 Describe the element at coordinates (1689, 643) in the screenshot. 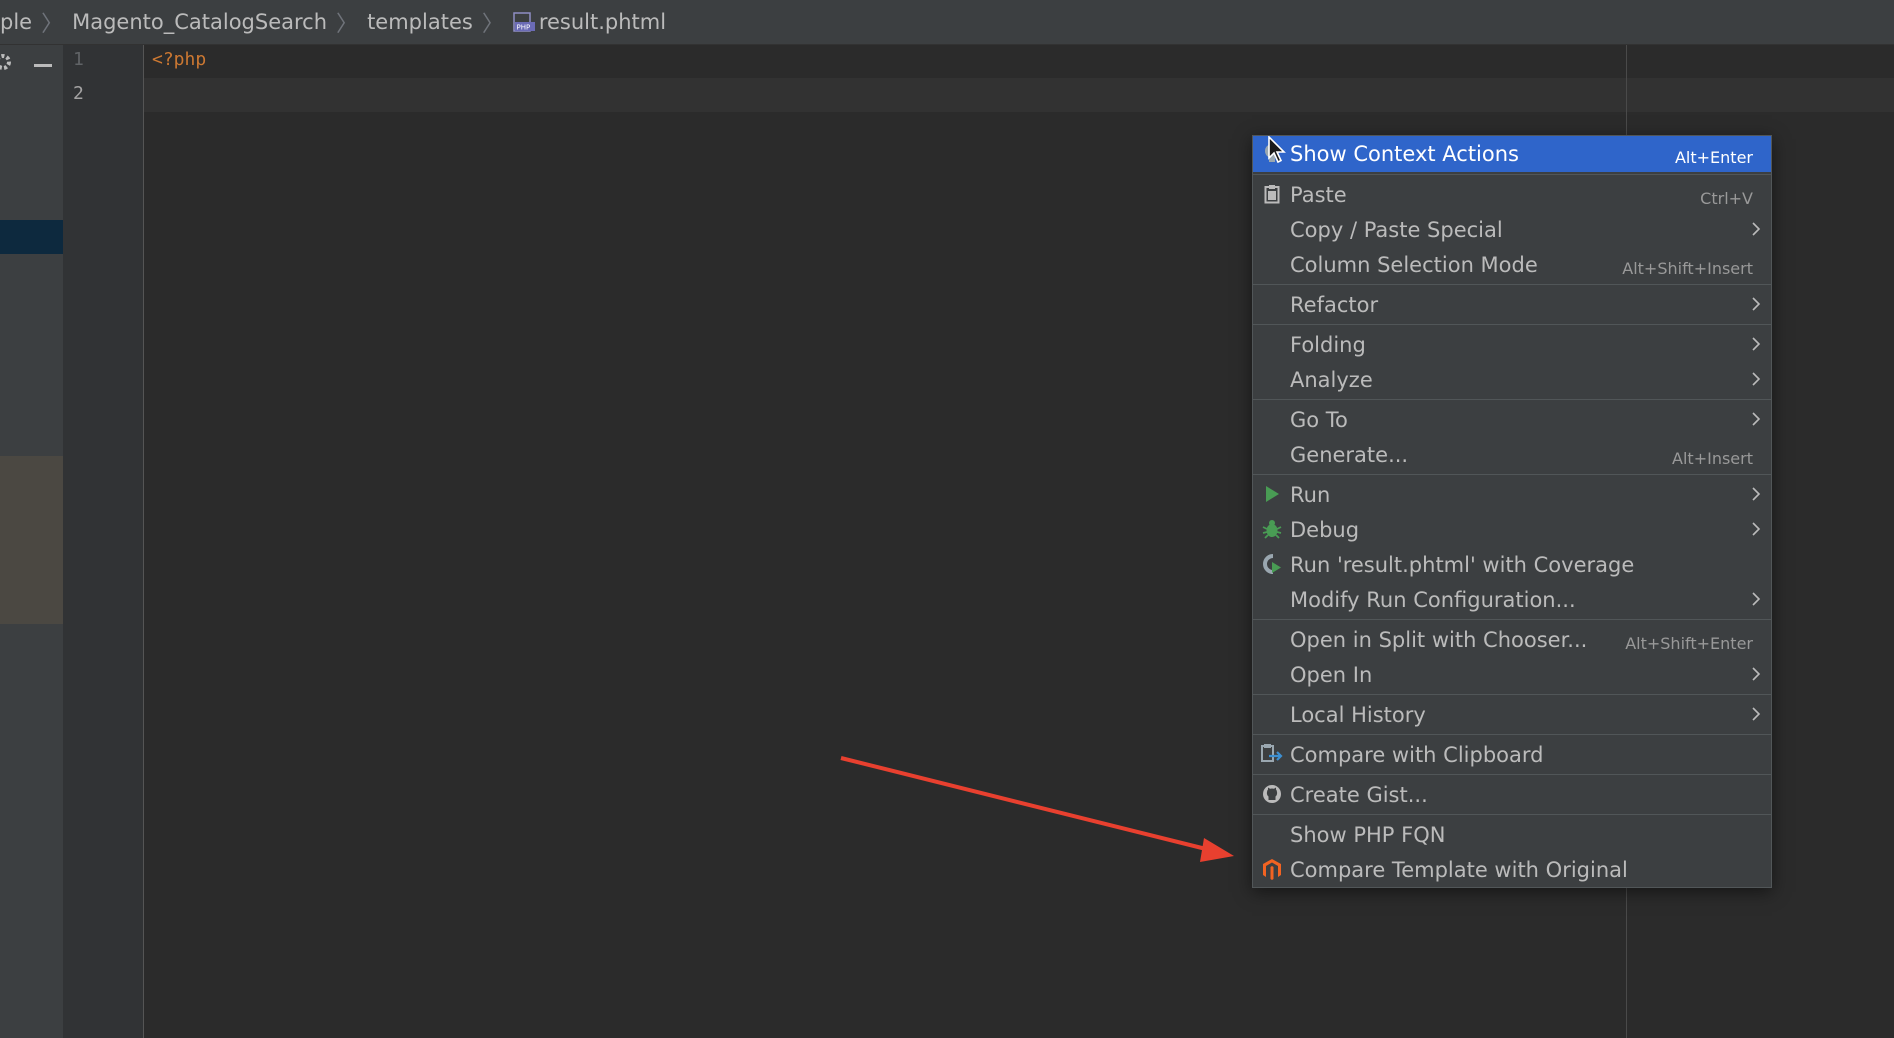

I see `menu-item-shortcut: Alt+Shift+Enter` at that location.